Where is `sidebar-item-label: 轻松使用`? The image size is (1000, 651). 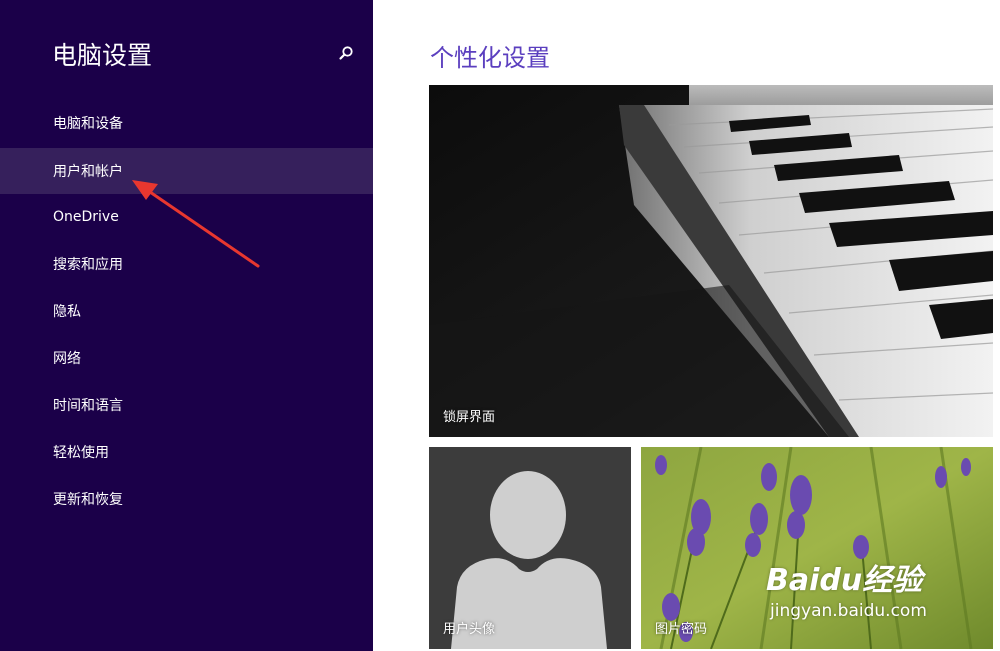
sidebar-item-label: 轻松使用 is located at coordinates (81, 453).